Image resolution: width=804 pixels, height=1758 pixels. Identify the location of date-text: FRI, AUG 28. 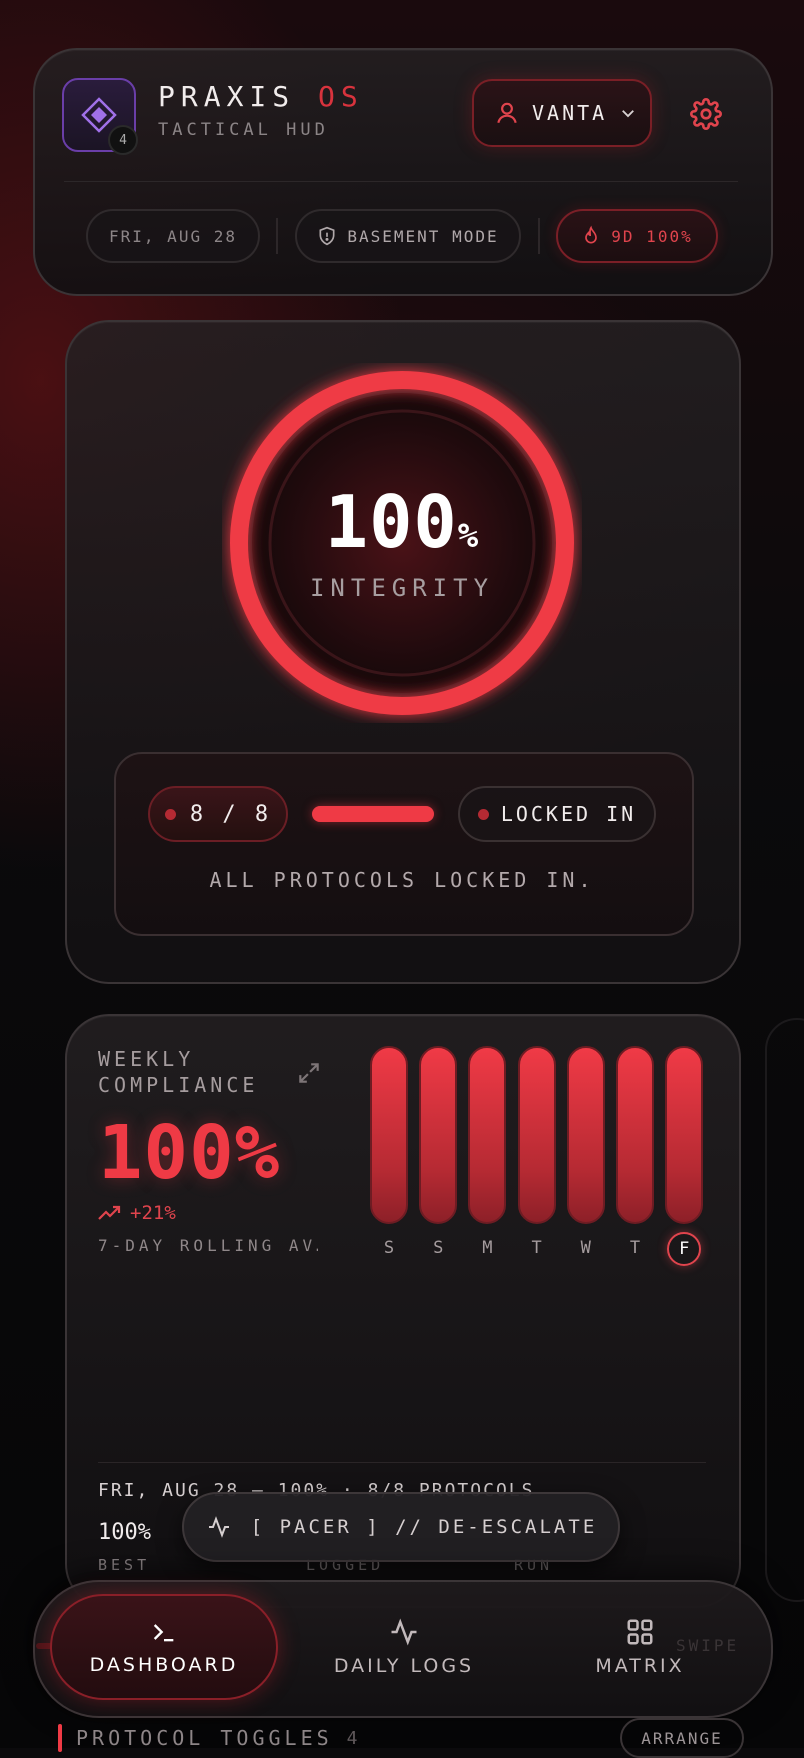
(173, 236).